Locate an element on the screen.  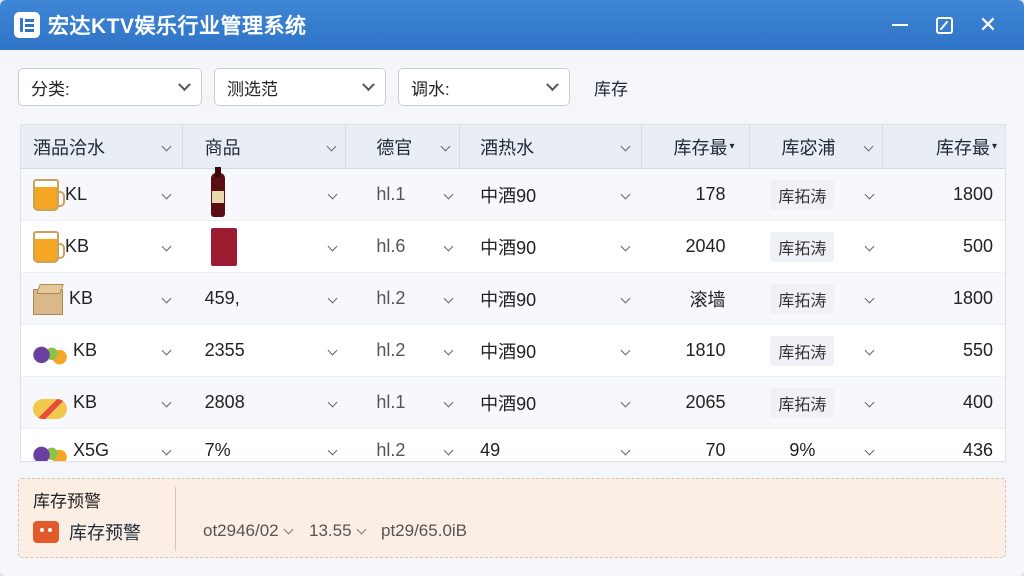
wine-bottle-icon is located at coordinates (217, 191).